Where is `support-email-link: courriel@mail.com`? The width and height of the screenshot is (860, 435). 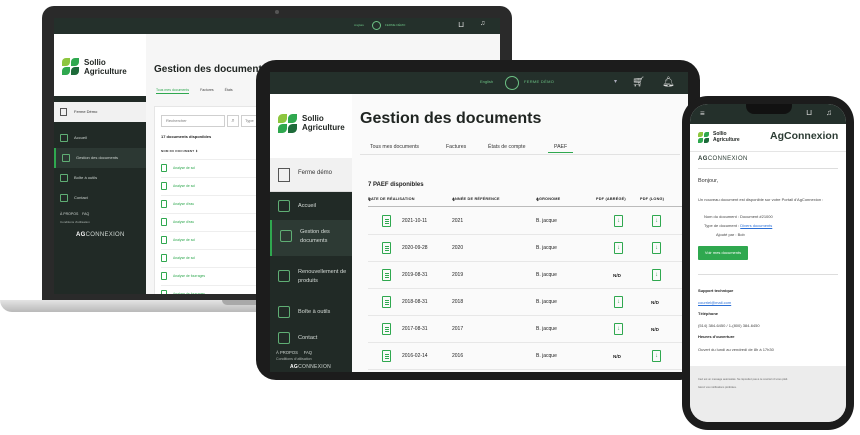 support-email-link: courriel@mail.com is located at coordinates (714, 302).